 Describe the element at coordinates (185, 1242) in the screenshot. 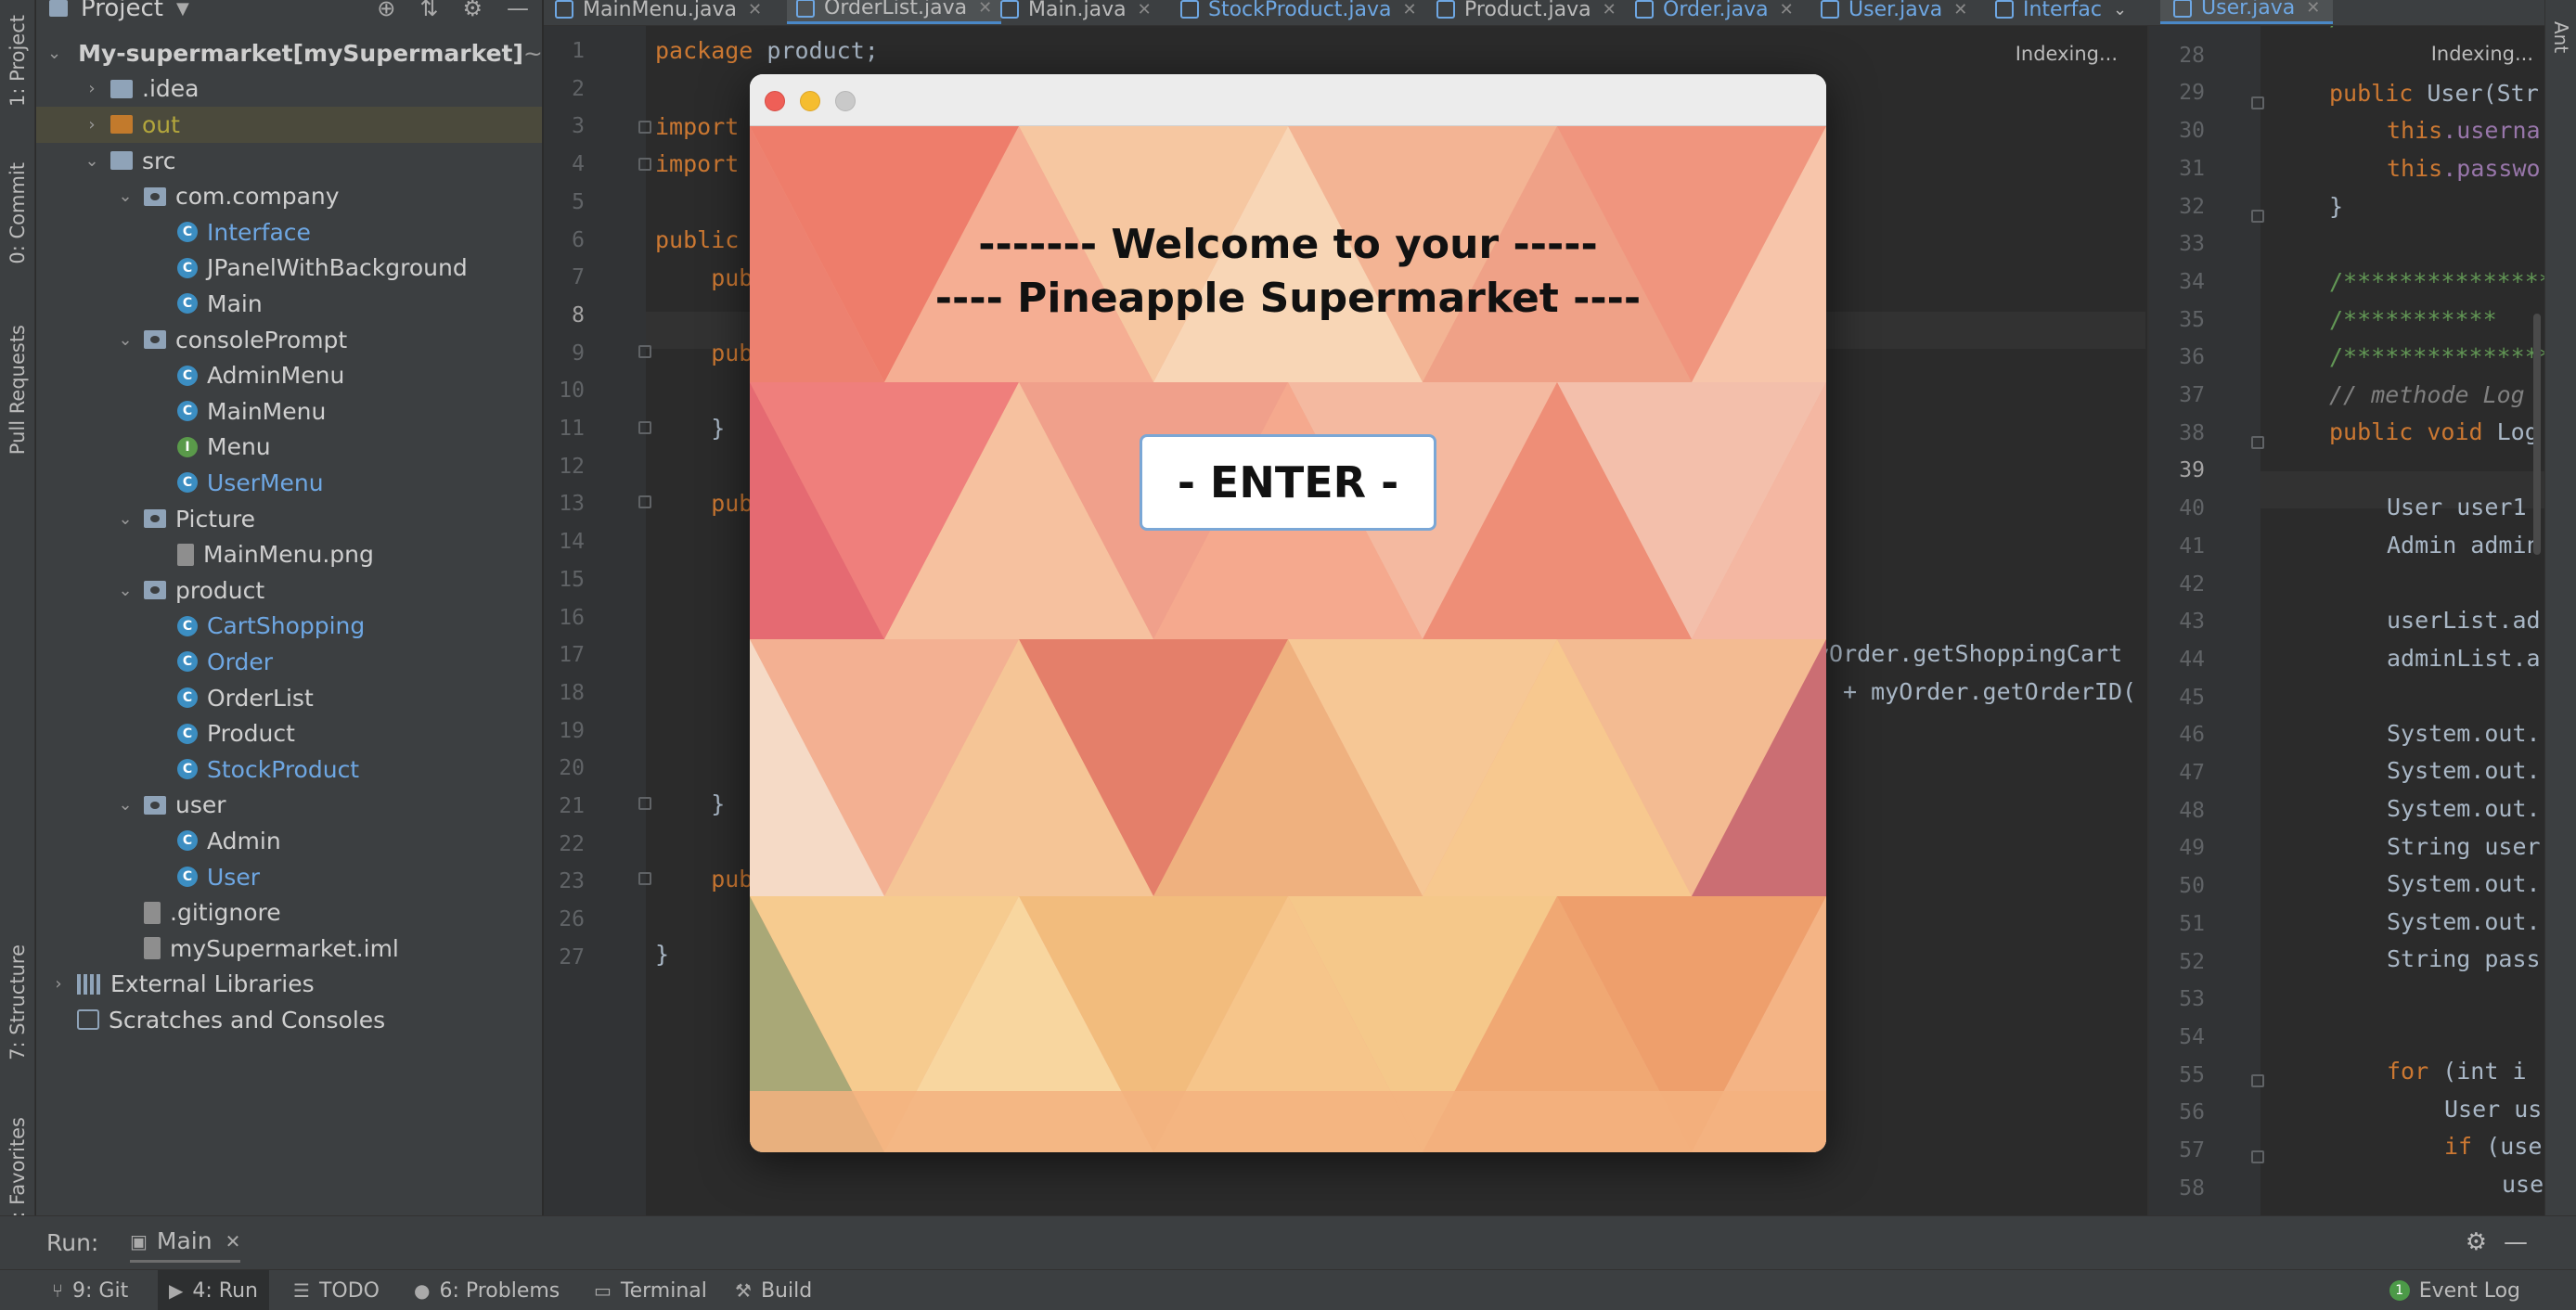

I see `run-config-tab: ▣ Main ✕` at that location.